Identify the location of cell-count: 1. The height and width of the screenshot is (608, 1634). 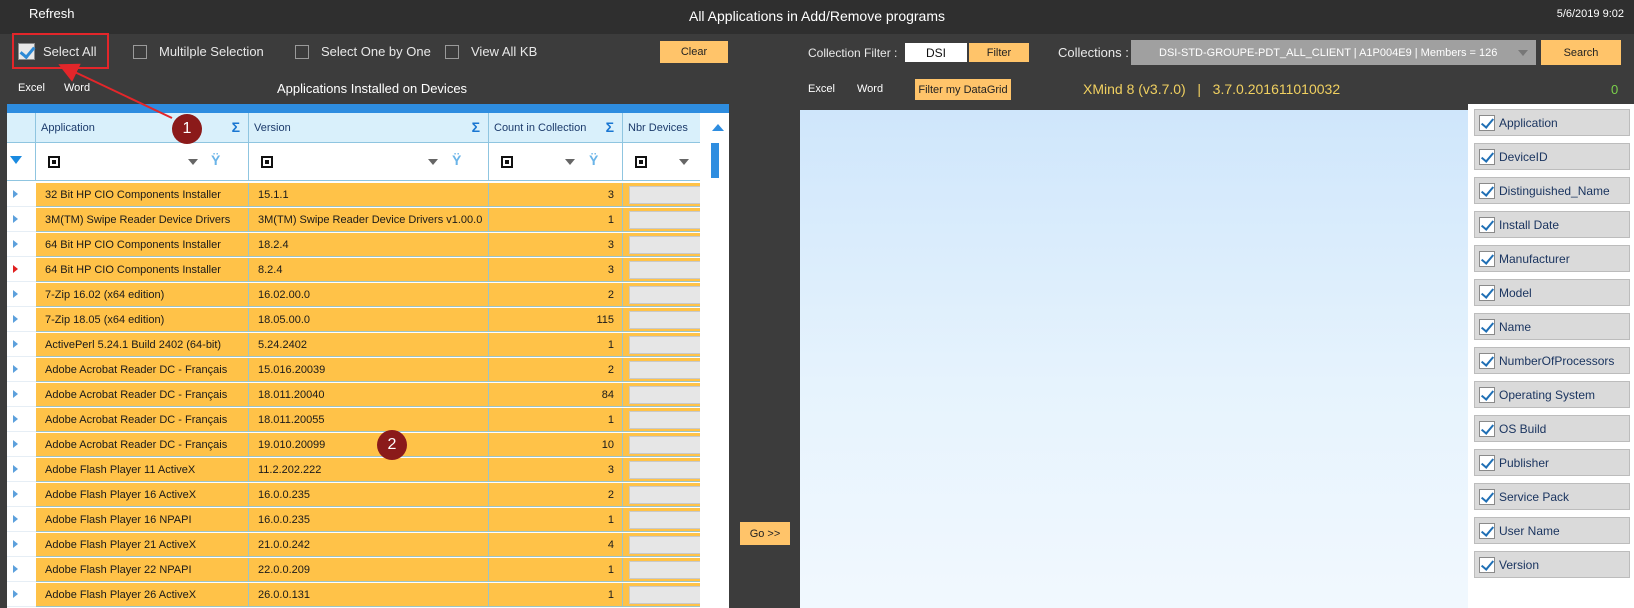
(556, 345).